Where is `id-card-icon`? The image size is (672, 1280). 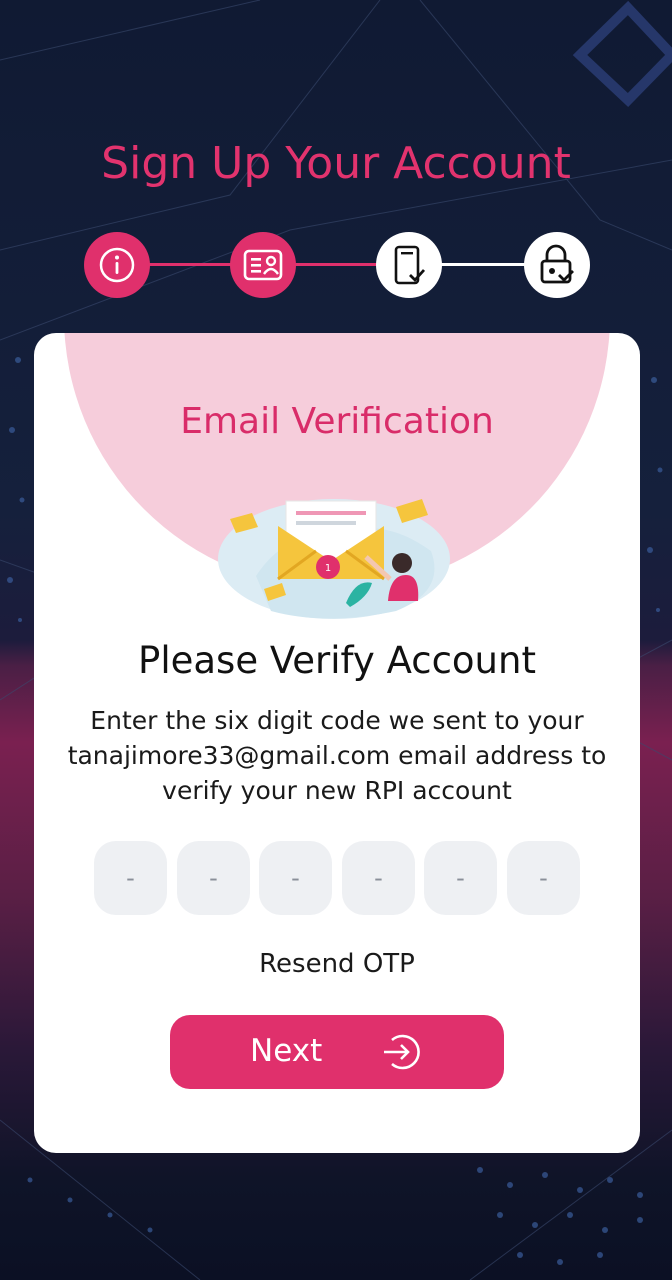 id-card-icon is located at coordinates (263, 265).